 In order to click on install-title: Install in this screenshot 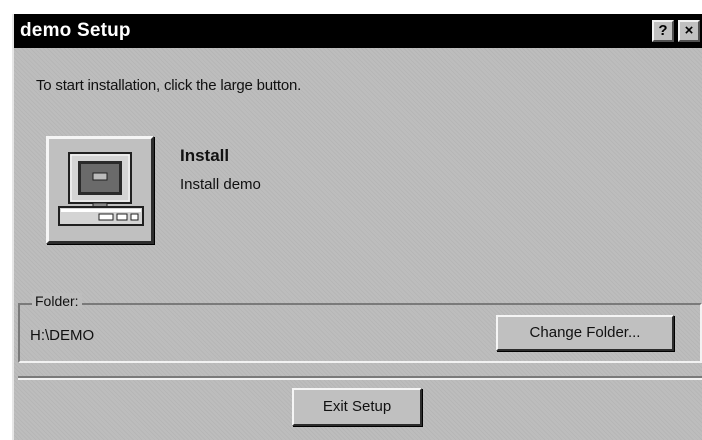, I will do `click(205, 155)`.